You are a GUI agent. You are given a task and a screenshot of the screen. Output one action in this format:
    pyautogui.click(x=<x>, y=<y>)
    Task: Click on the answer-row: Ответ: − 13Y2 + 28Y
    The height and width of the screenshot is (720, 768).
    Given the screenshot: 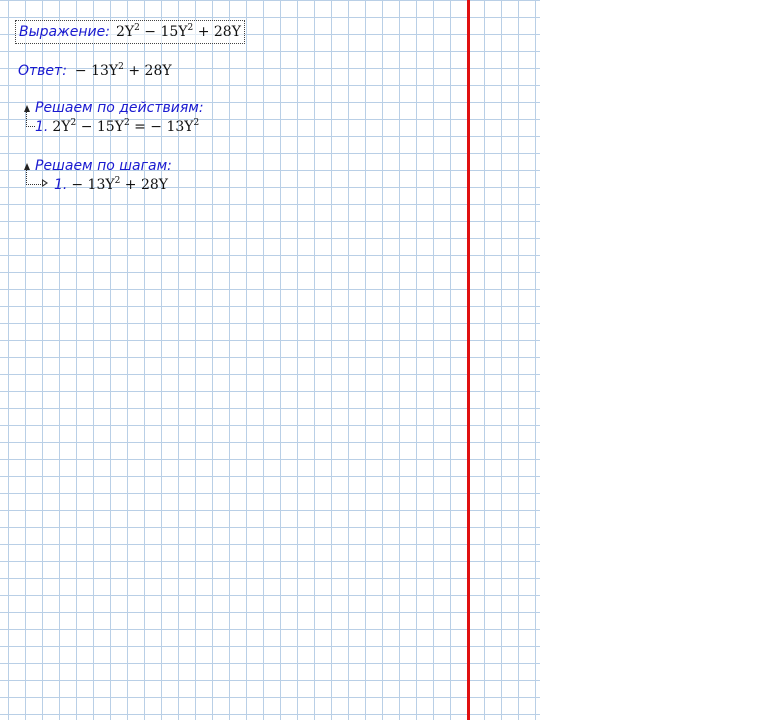 What is the action you would take?
    pyautogui.click(x=95, y=71)
    